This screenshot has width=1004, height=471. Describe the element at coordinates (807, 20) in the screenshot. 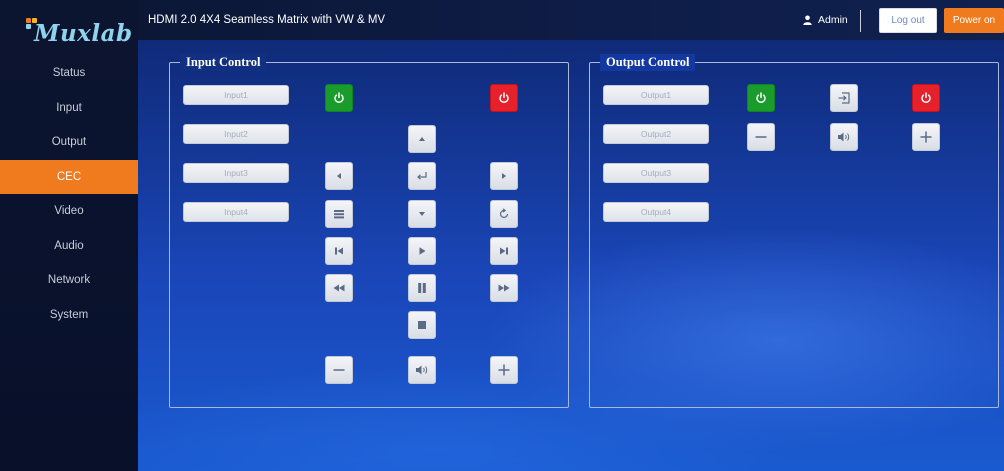

I see `user-icon` at that location.